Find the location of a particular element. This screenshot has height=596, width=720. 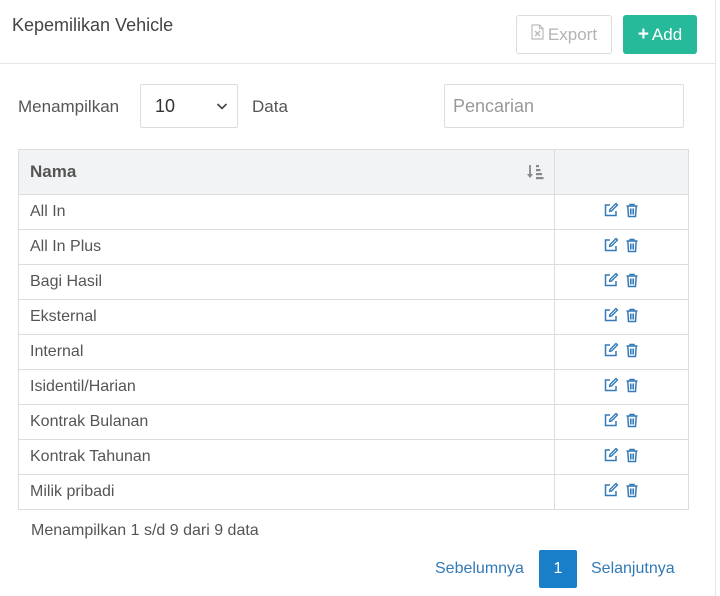

export-button-label: Export is located at coordinates (572, 34).